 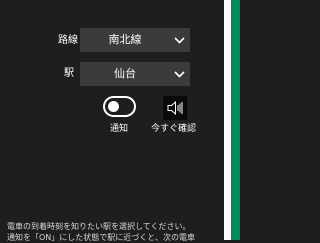 What do you see at coordinates (119, 106) in the screenshot?
I see `notification-toggle` at bounding box center [119, 106].